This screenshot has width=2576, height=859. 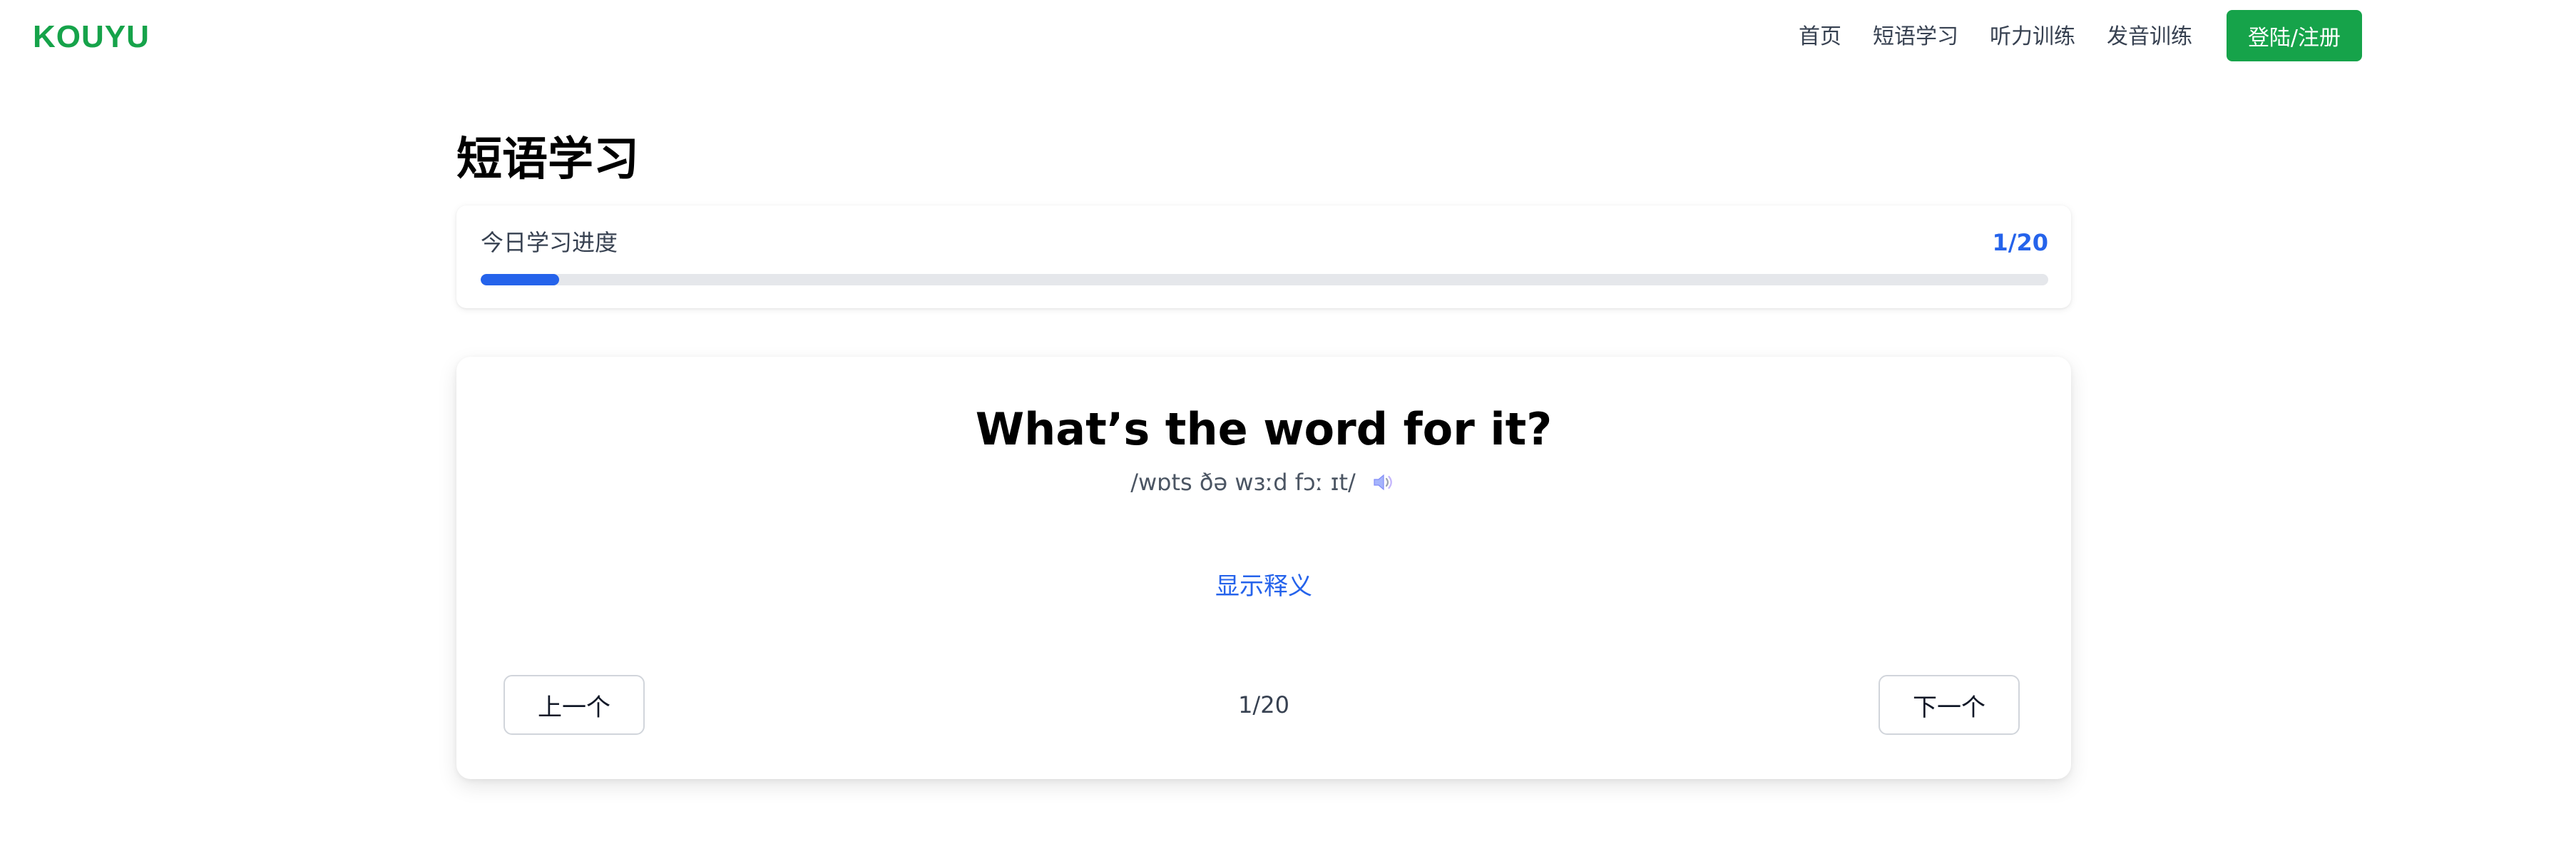 What do you see at coordinates (1264, 429) in the screenshot?
I see `phrase-text: What’s the word for it?` at bounding box center [1264, 429].